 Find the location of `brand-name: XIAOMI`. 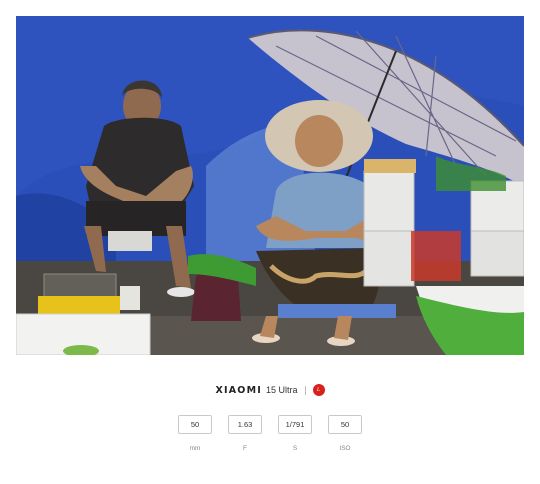

brand-name: XIAOMI is located at coordinates (238, 390).